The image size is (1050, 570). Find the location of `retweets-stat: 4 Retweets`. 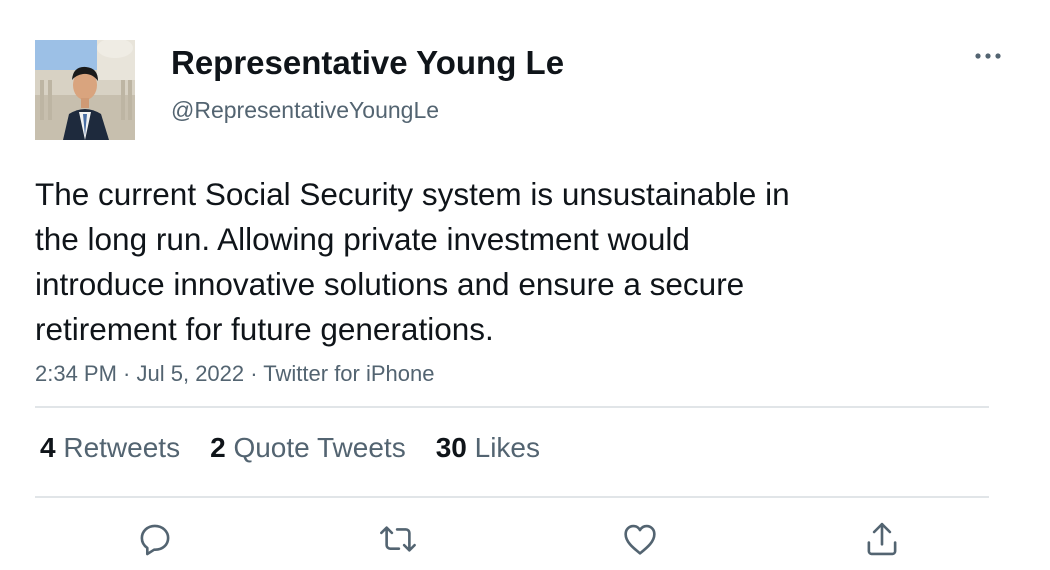

retweets-stat: 4 Retweets is located at coordinates (110, 448).